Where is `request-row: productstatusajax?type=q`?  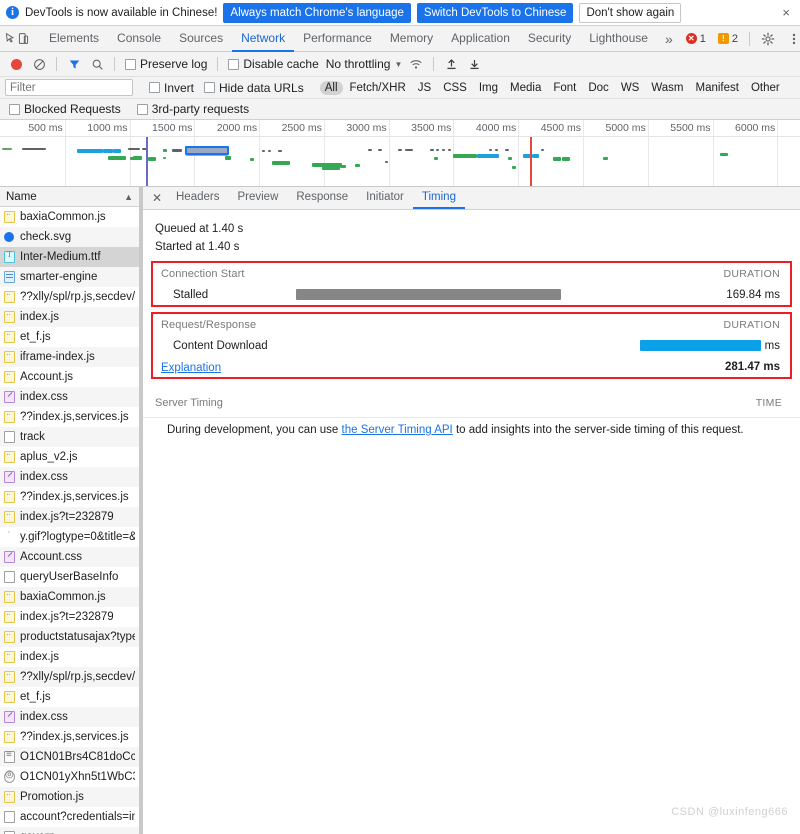 request-row: productstatusajax?type=q is located at coordinates (69, 637).